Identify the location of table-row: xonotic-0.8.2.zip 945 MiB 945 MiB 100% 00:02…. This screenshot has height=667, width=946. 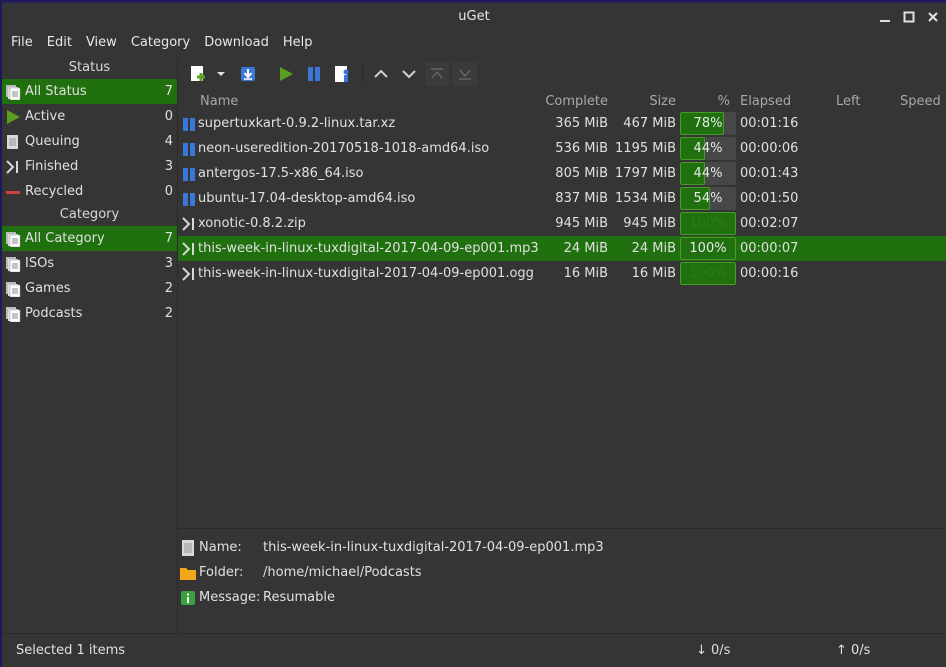
(562, 223).